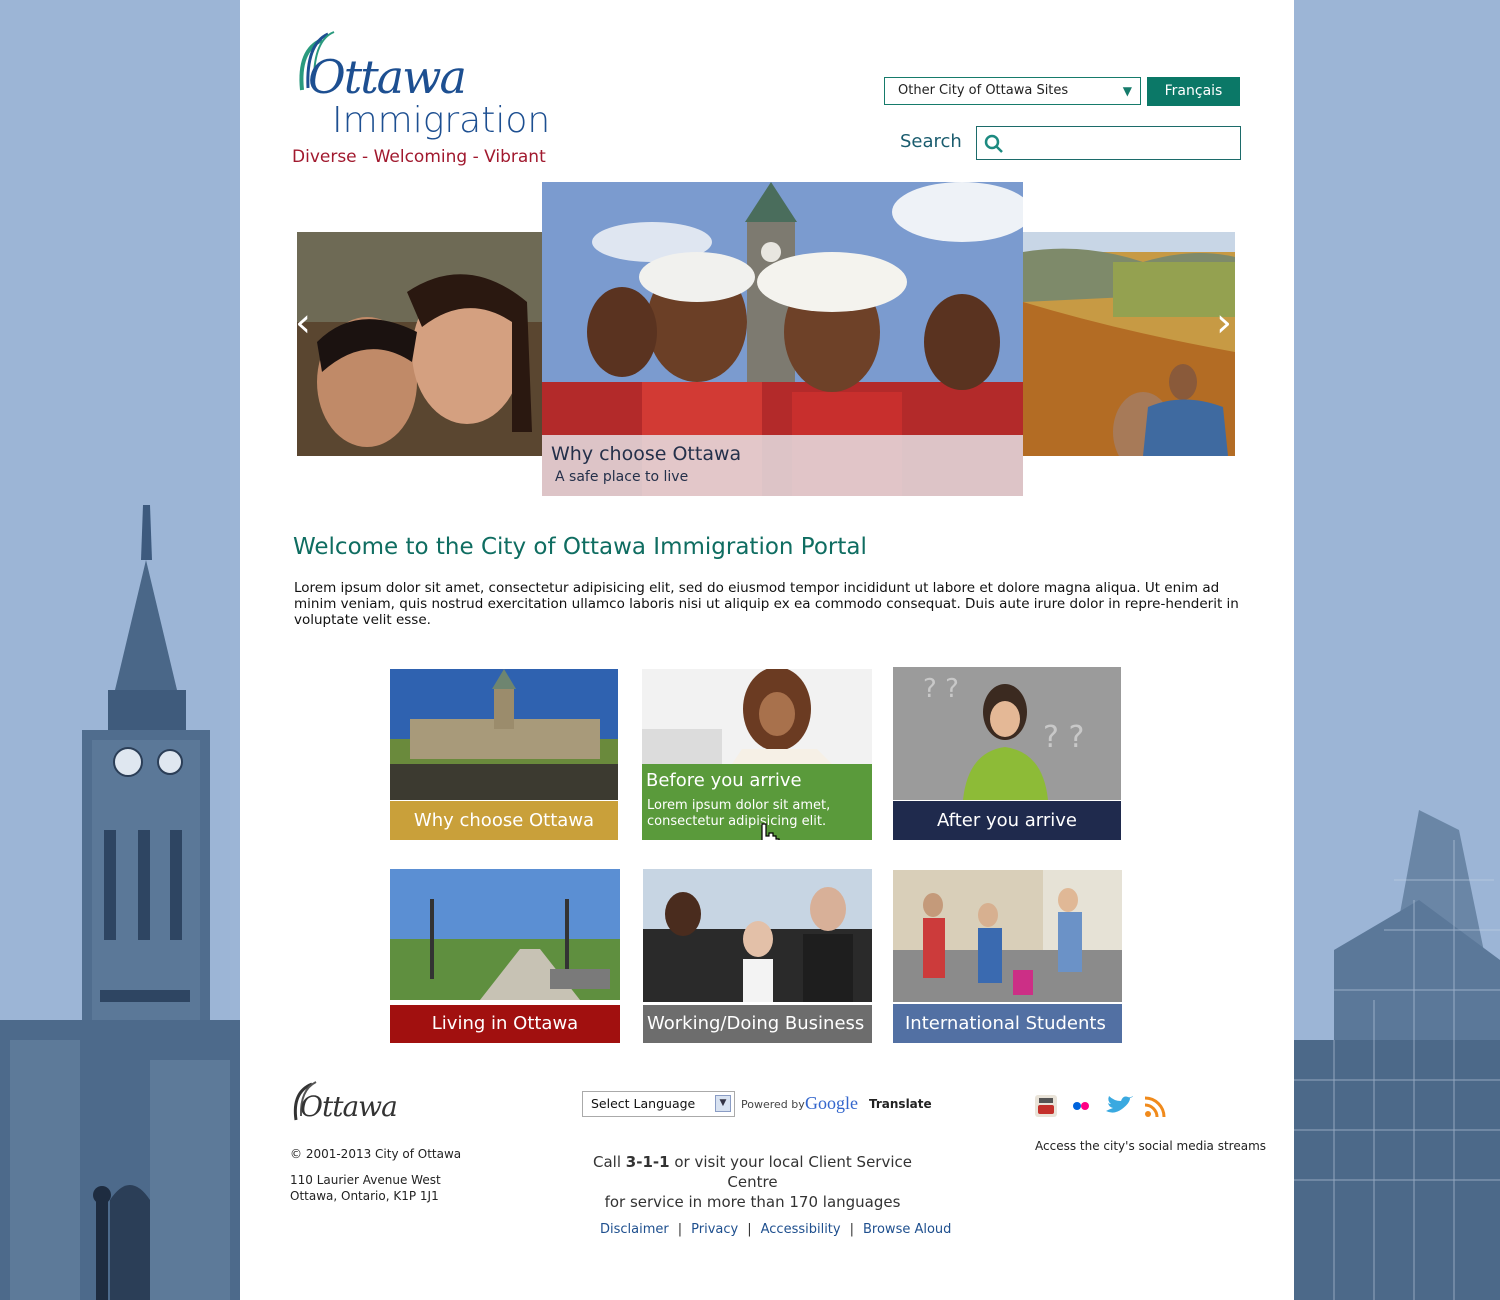 Image resolution: width=1500 pixels, height=1300 pixels. What do you see at coordinates (646, 454) in the screenshot?
I see `carousel-caption-title: Why choose Ottawa` at bounding box center [646, 454].